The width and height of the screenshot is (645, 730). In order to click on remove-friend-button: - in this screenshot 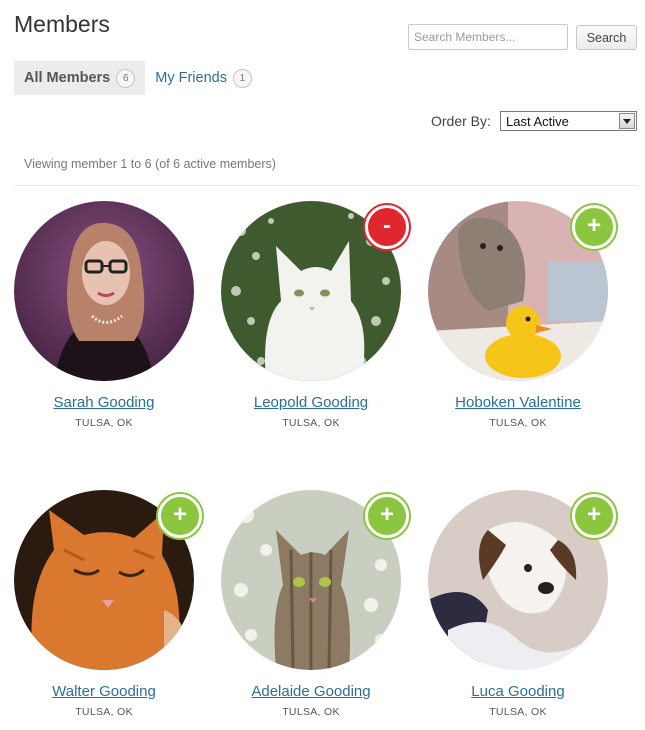, I will do `click(387, 227)`.